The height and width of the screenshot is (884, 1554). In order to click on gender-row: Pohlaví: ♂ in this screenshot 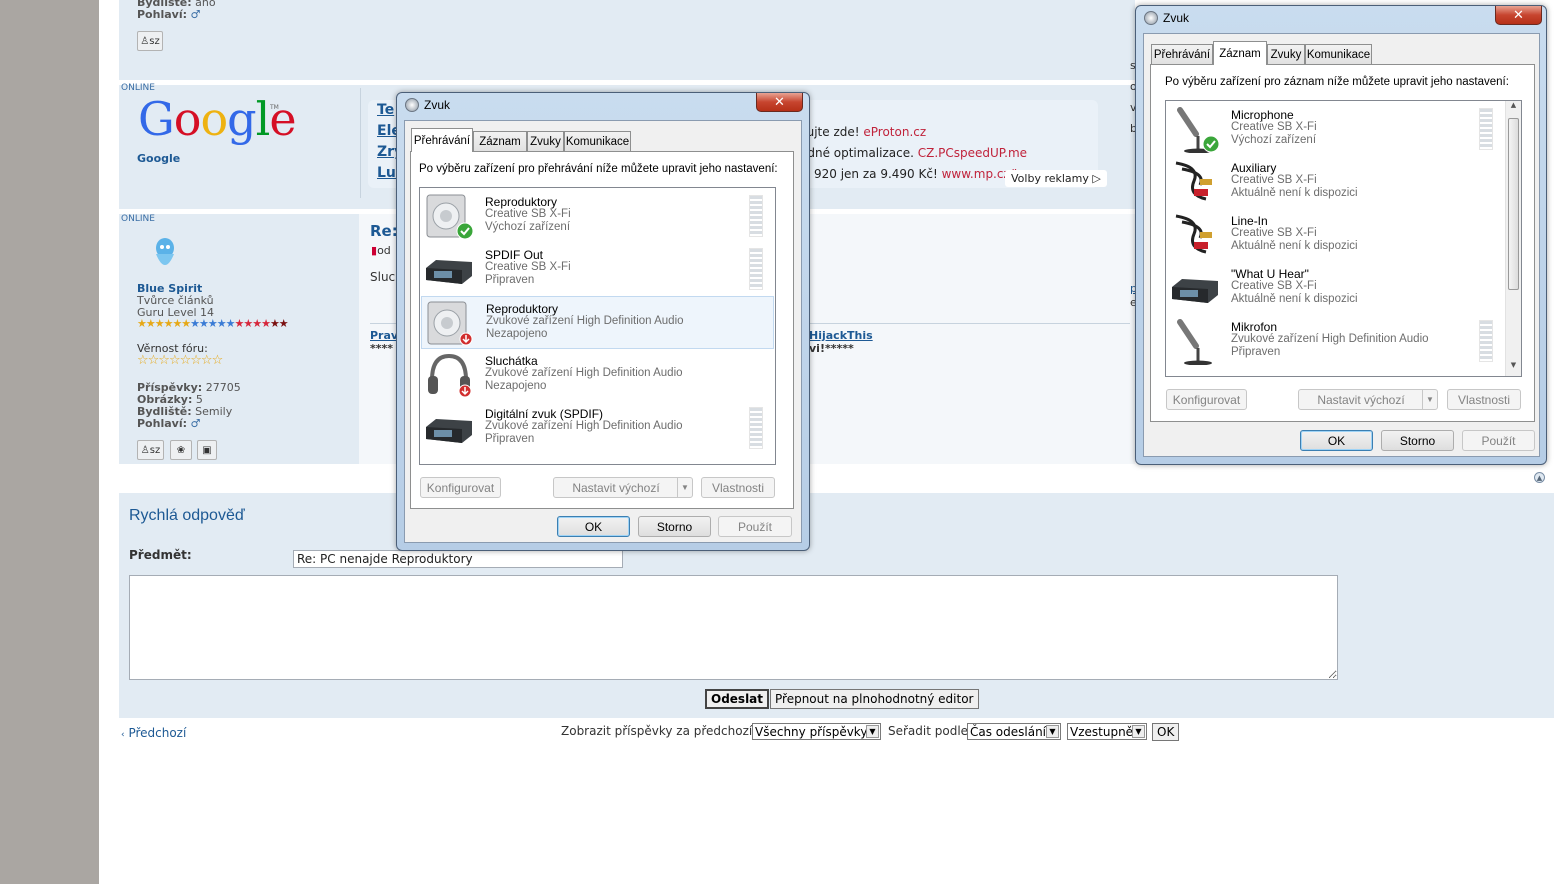, I will do `click(168, 423)`.